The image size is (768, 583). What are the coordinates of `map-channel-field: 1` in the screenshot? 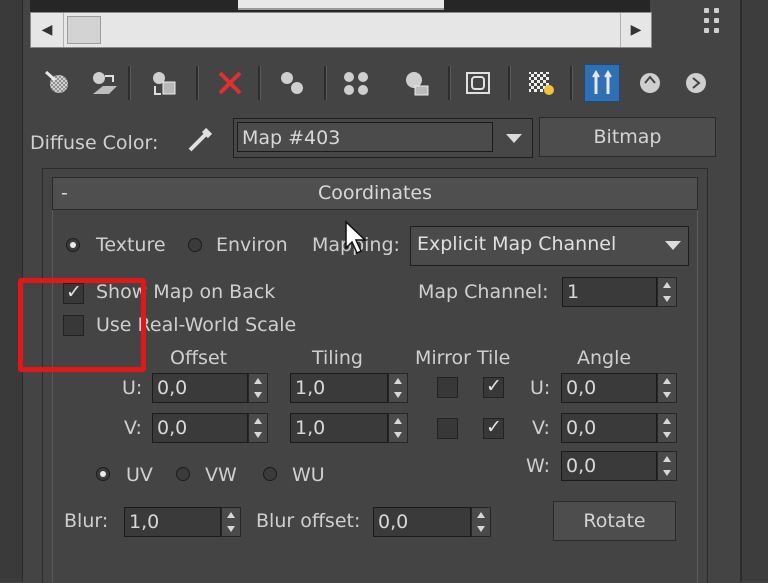 It's located at (609, 292).